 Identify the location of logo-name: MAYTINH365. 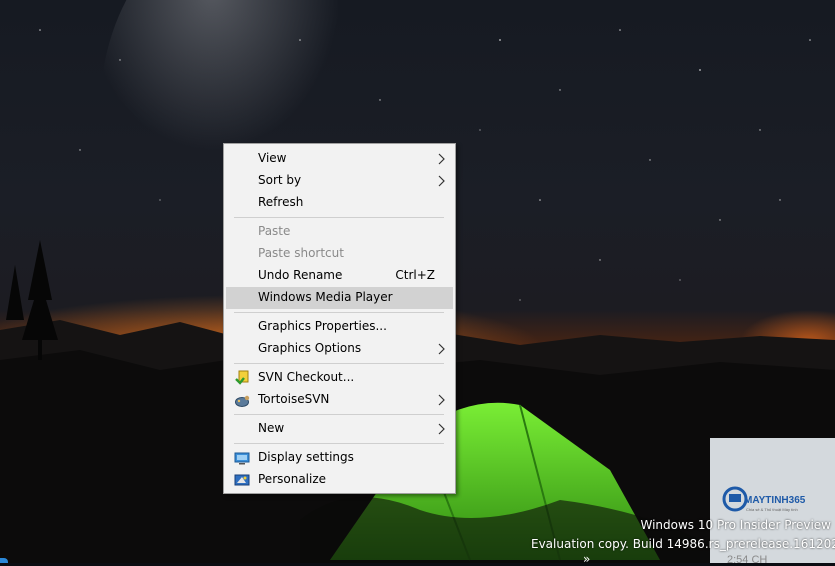
(775, 500).